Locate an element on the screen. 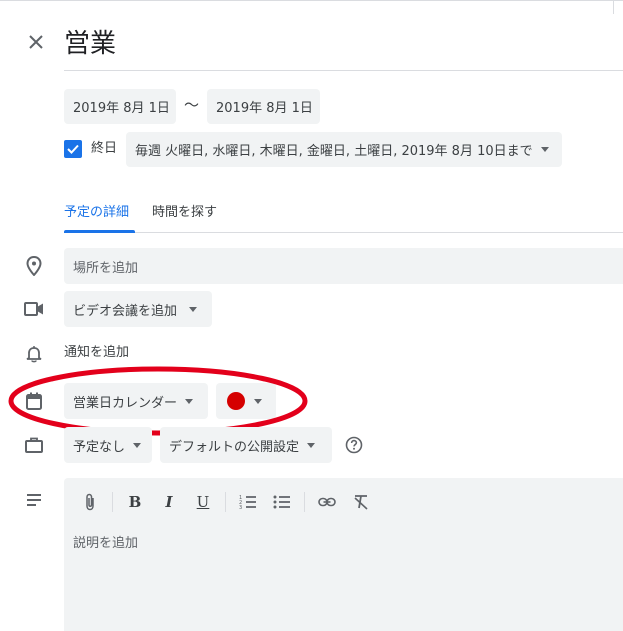 Image resolution: width=623 pixels, height=631 pixels. top-divider is located at coordinates (311, 0).